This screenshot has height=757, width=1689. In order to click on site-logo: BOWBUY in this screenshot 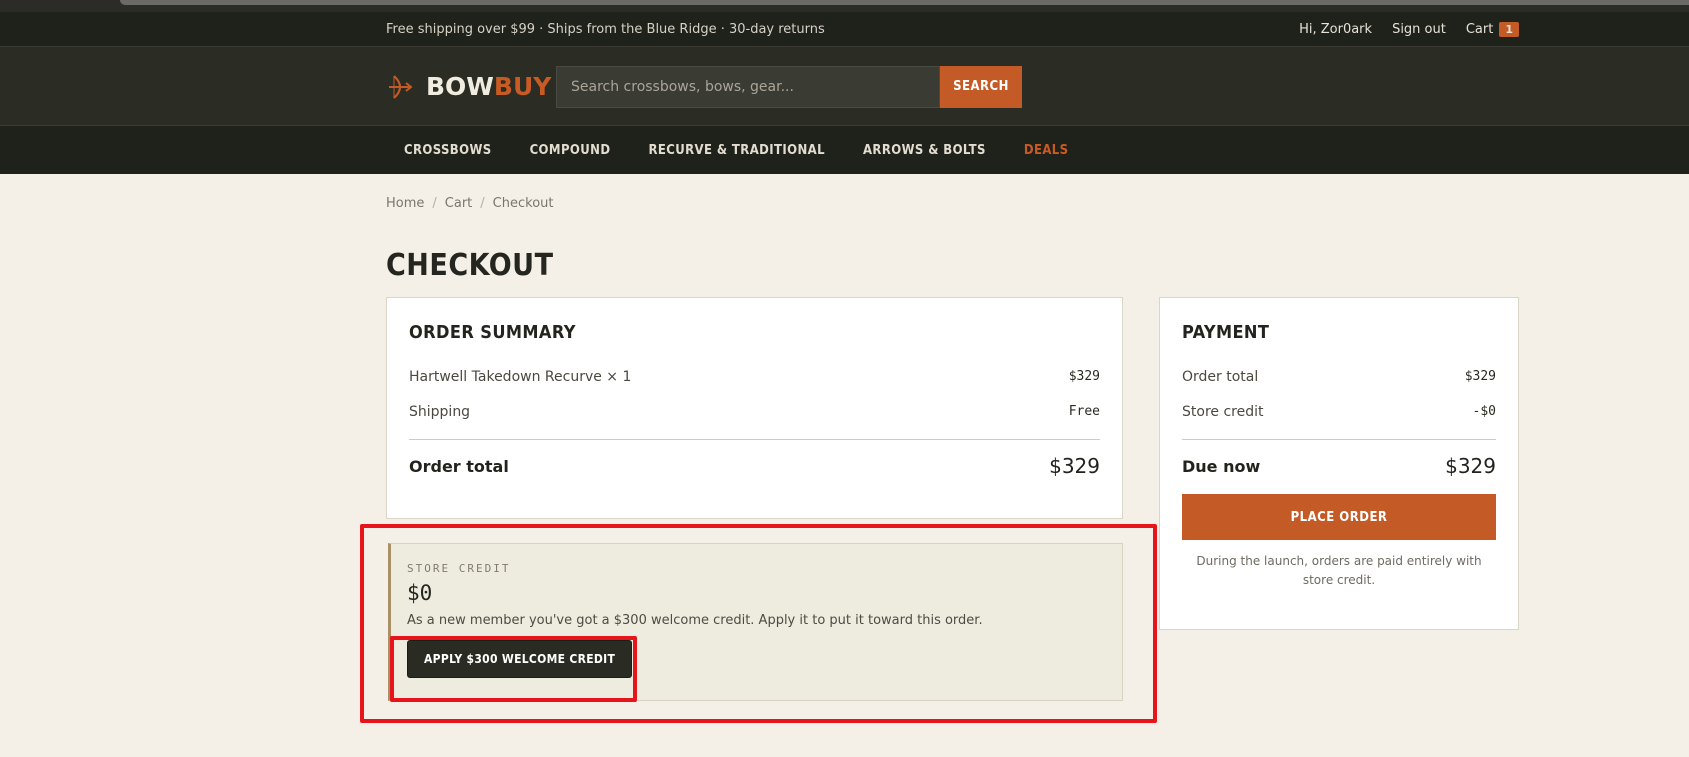, I will do `click(471, 86)`.